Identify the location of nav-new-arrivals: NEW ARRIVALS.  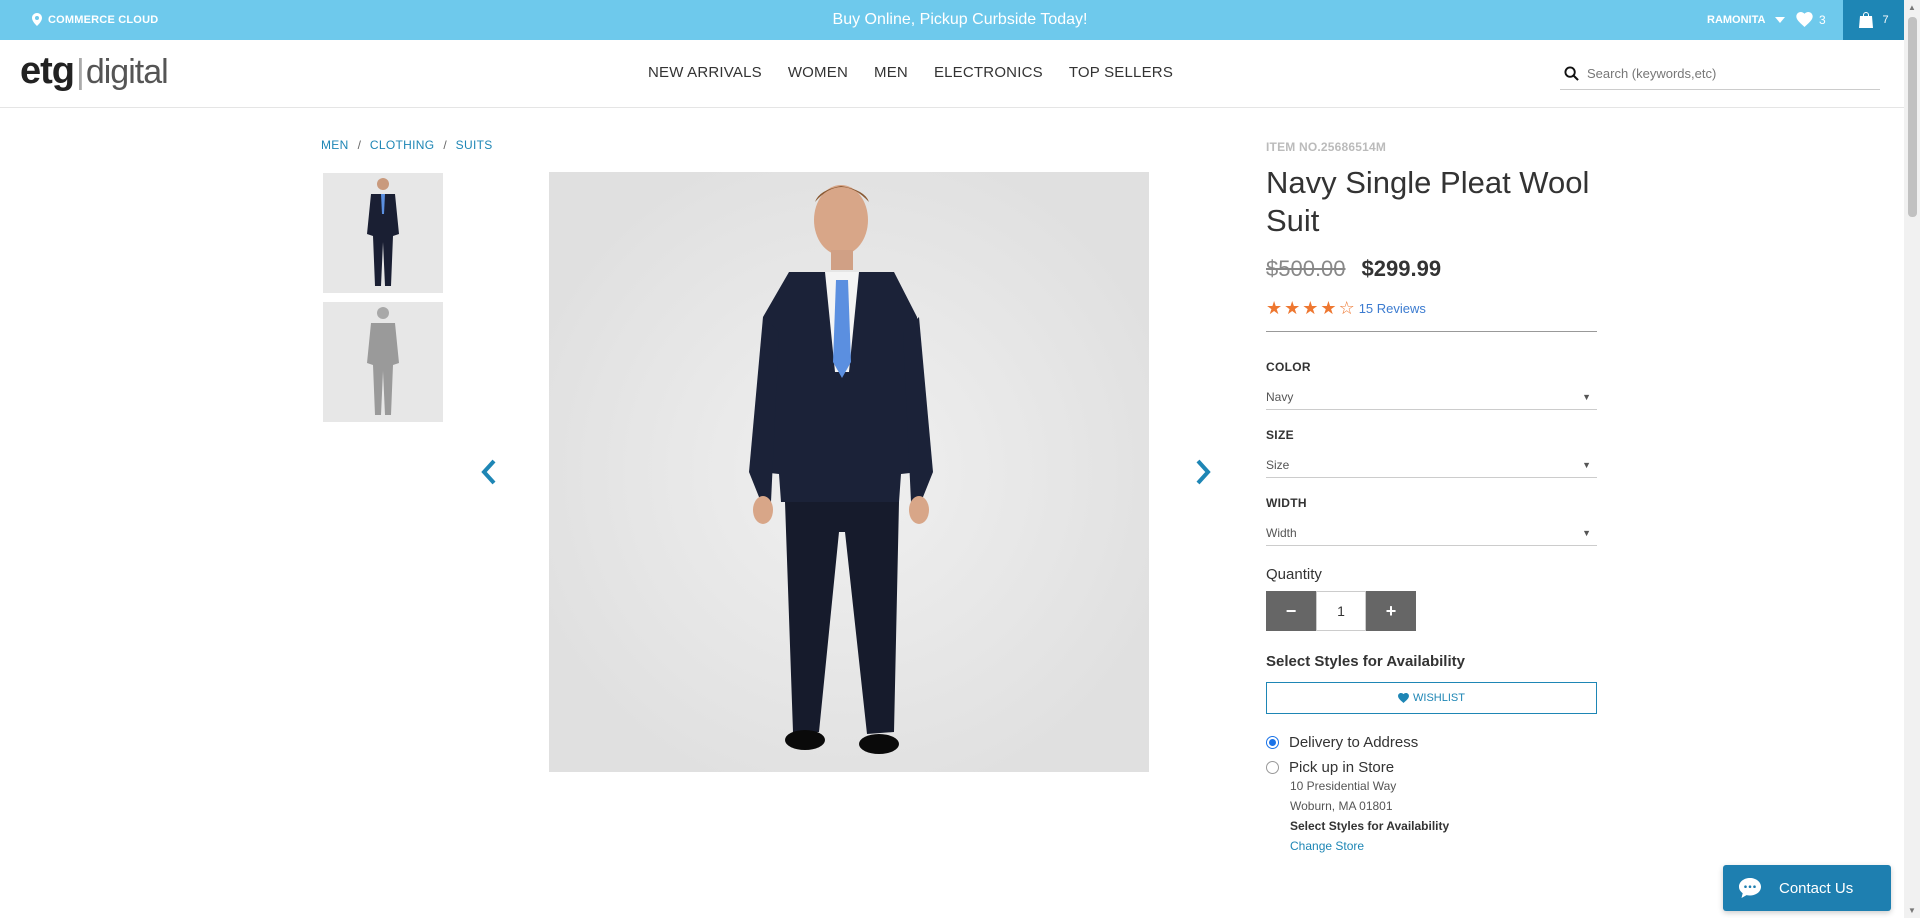
(705, 72).